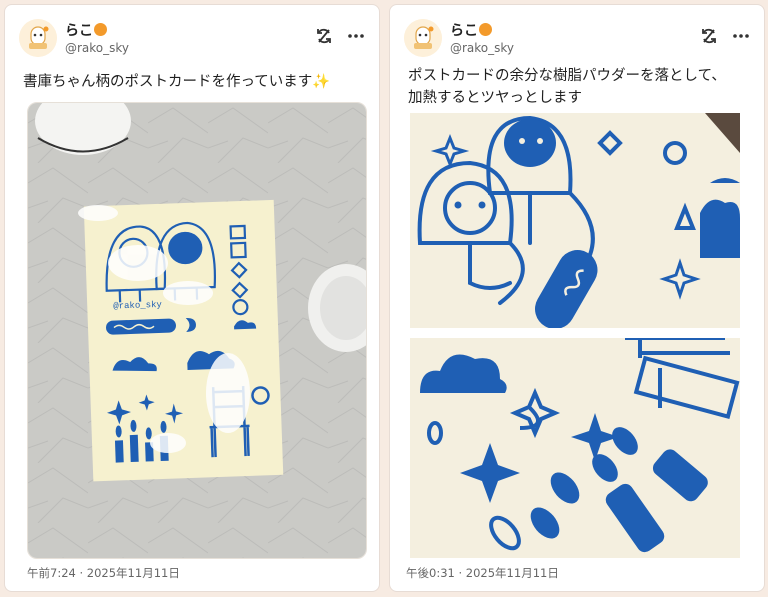 This screenshot has width=768, height=597. I want to click on timestamp: 午前7:24 · 2025年11月11日, so click(103, 573).